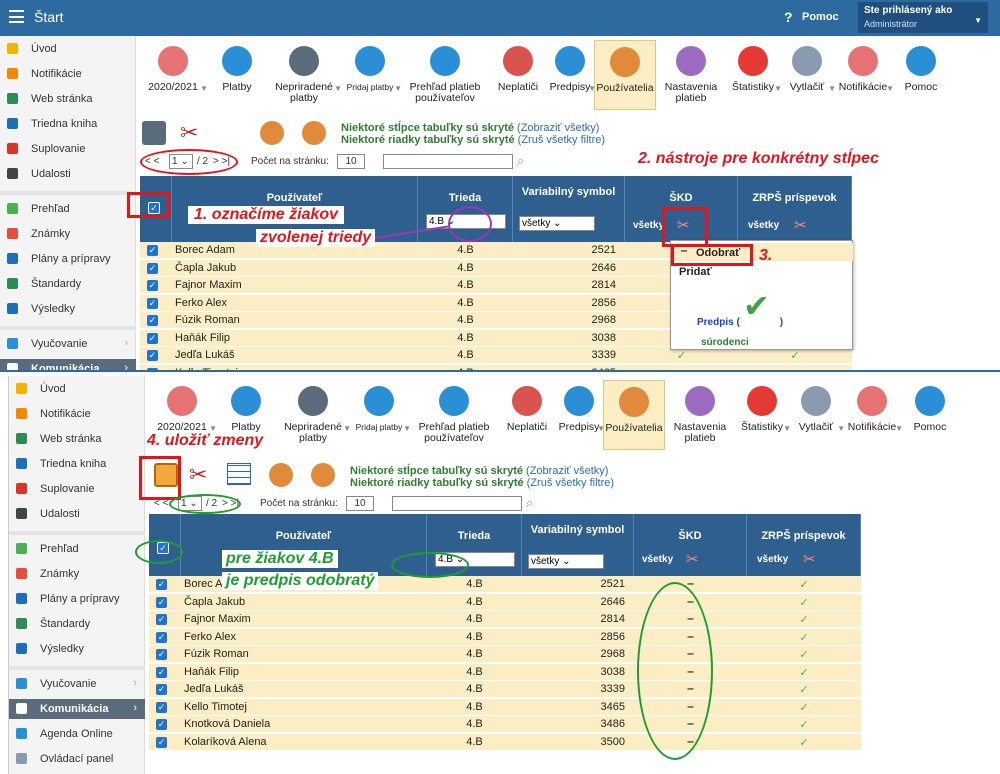 This screenshot has width=1000, height=774. I want to click on toolbar-button-document-icon: Predpisy ▼, so click(580, 415).